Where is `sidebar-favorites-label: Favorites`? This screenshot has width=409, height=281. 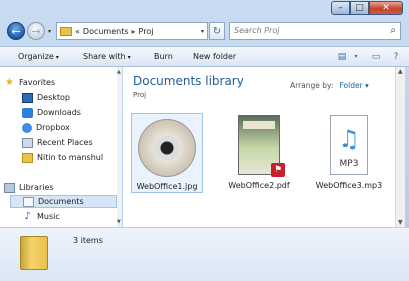
sidebar-favorites-label: Favorites is located at coordinates (37, 82).